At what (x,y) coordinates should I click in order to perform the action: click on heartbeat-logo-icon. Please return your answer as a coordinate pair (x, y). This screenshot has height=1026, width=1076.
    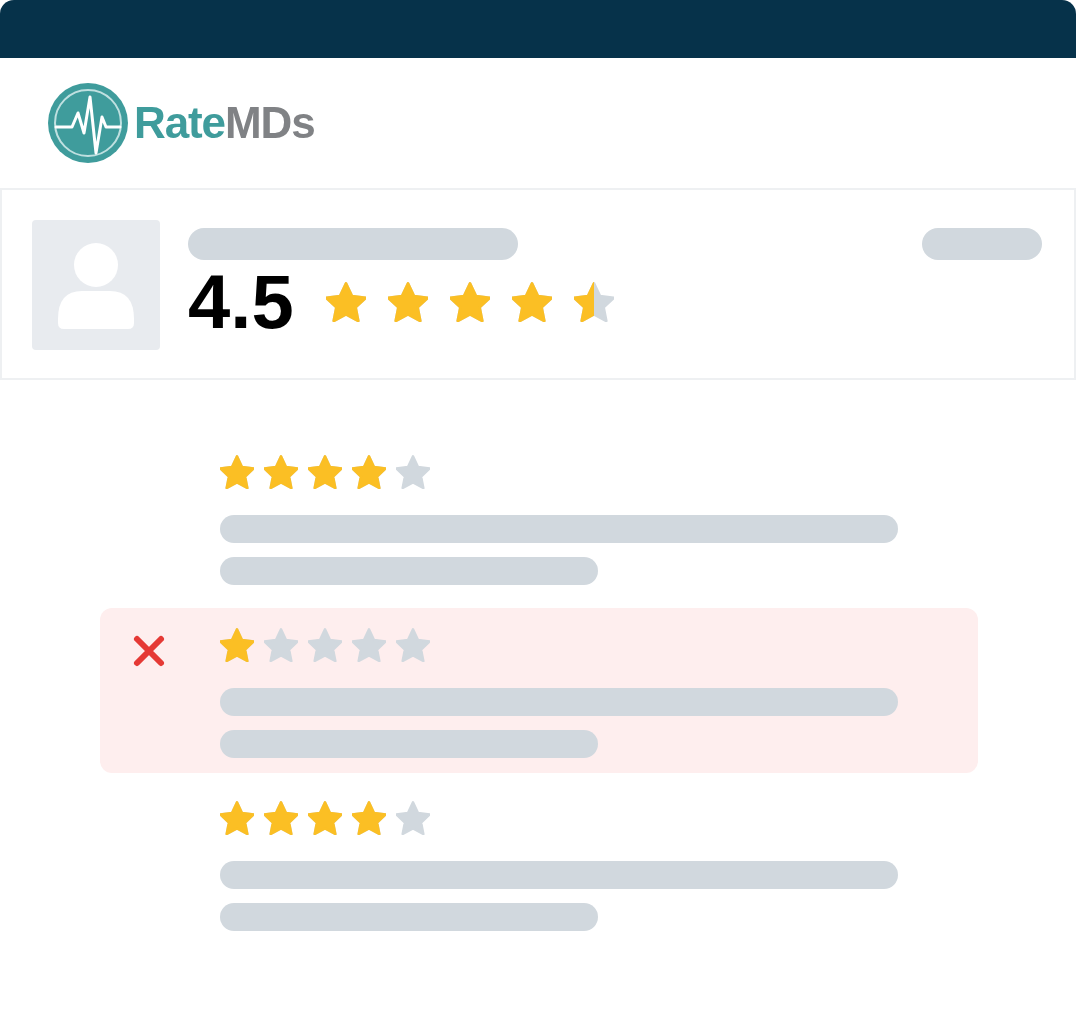
    Looking at the image, I should click on (88, 123).